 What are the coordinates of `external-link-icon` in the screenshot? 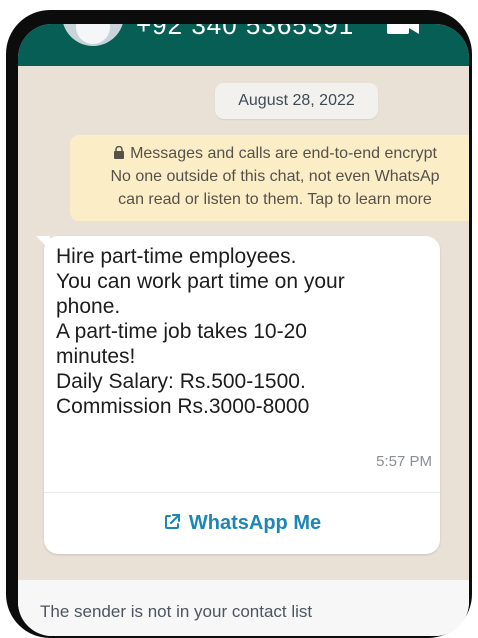 It's located at (172, 521).